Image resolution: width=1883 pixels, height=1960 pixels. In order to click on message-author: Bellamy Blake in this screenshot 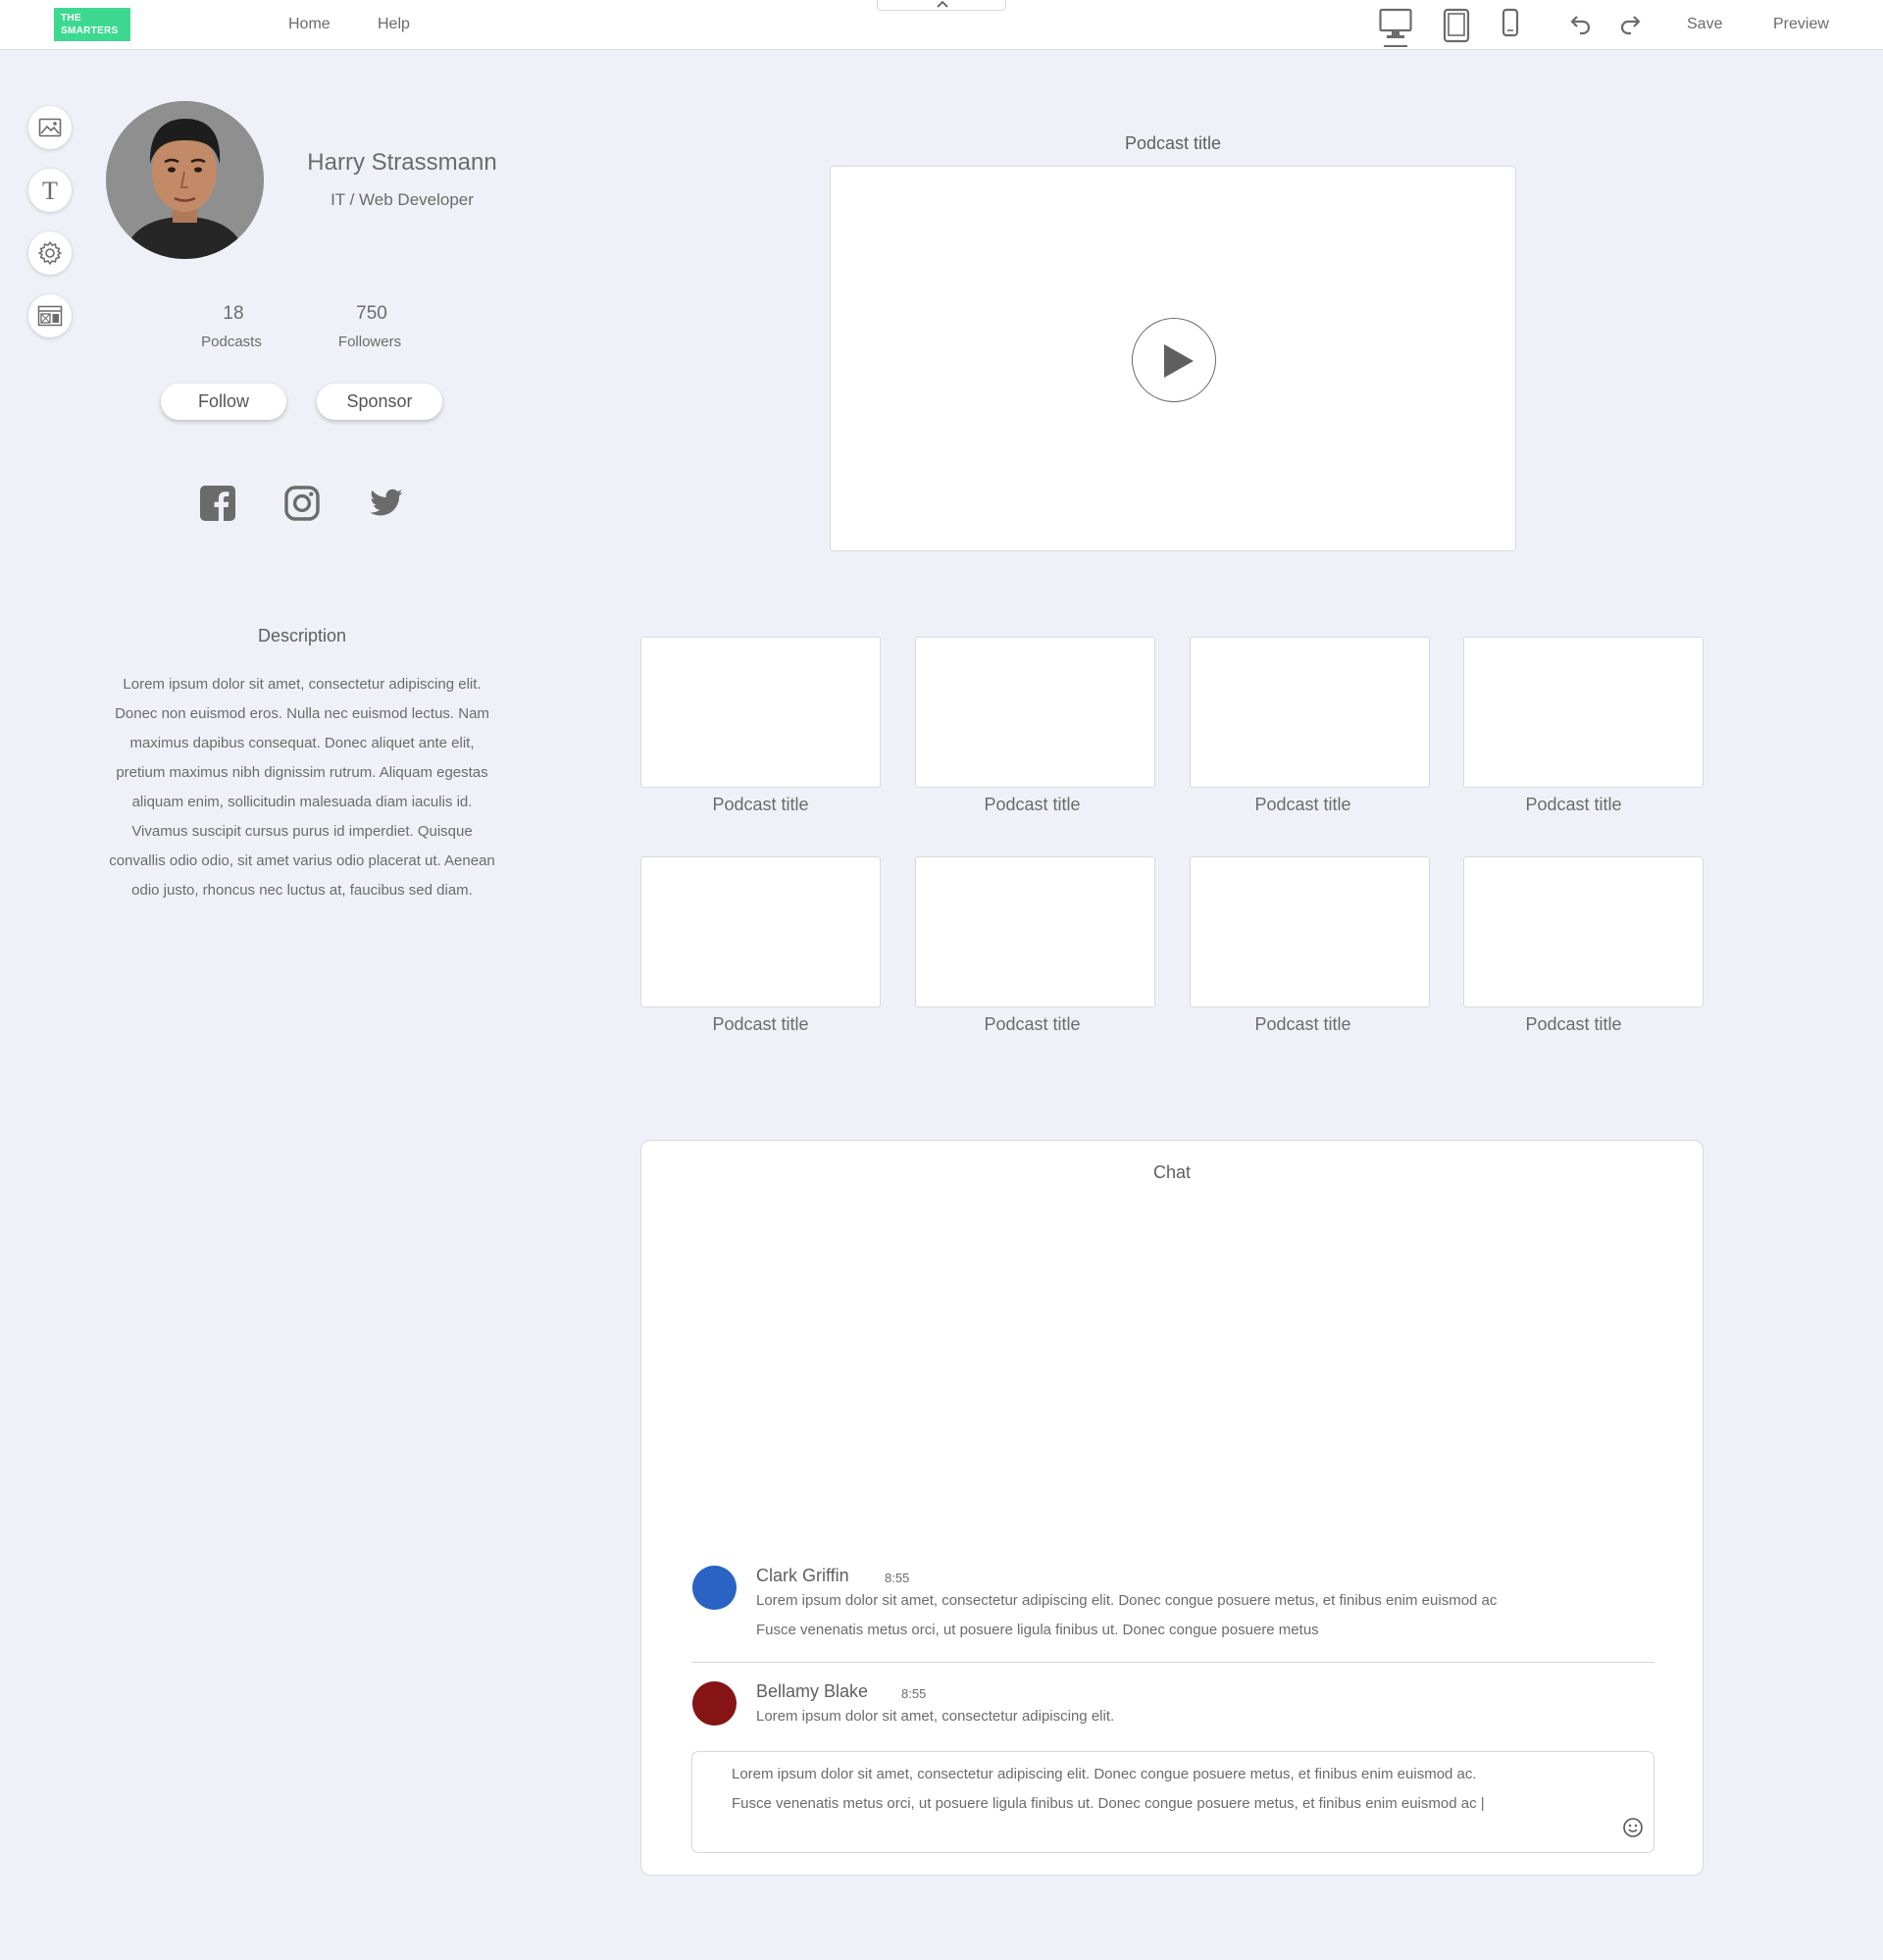, I will do `click(812, 1691)`.